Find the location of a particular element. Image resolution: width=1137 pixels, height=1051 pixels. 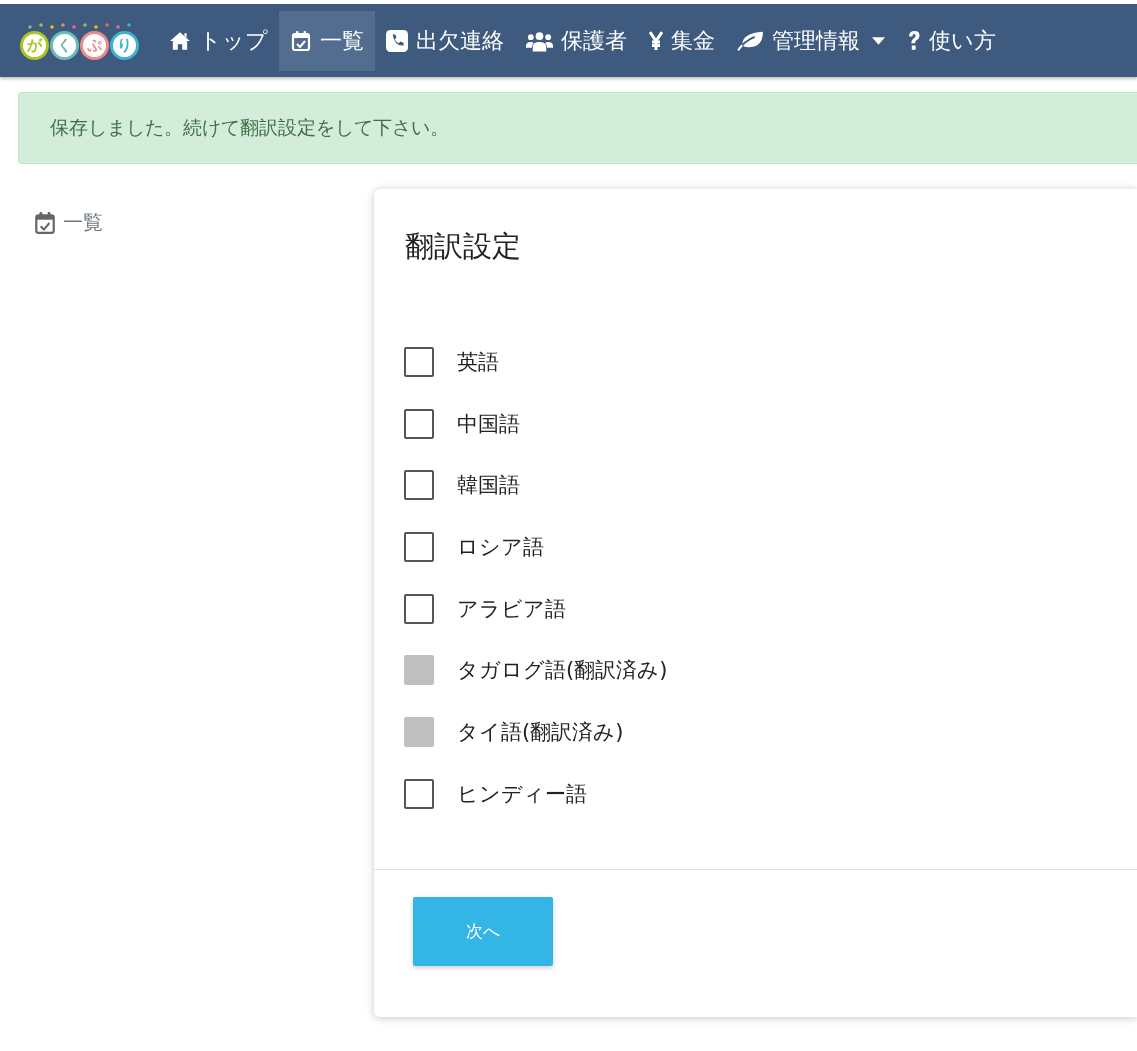

phone-icon is located at coordinates (397, 40).